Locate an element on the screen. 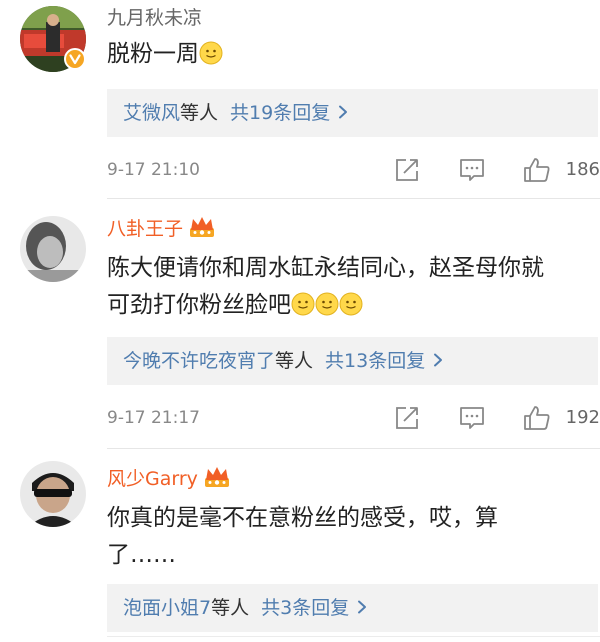 This screenshot has height=642, width=600. timestamp: 9-17 21:17 is located at coordinates (153, 418).